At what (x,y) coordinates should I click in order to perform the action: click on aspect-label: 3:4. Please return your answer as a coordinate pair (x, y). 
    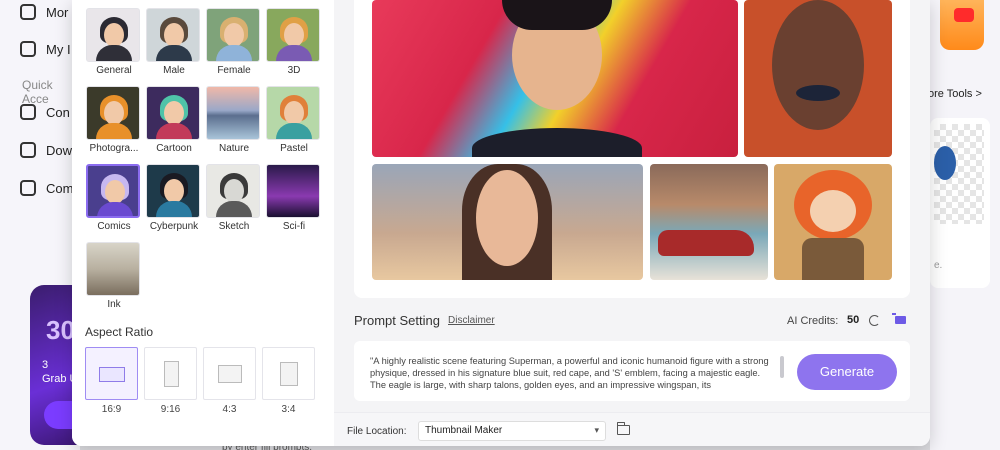
    Looking at the image, I should click on (288, 409).